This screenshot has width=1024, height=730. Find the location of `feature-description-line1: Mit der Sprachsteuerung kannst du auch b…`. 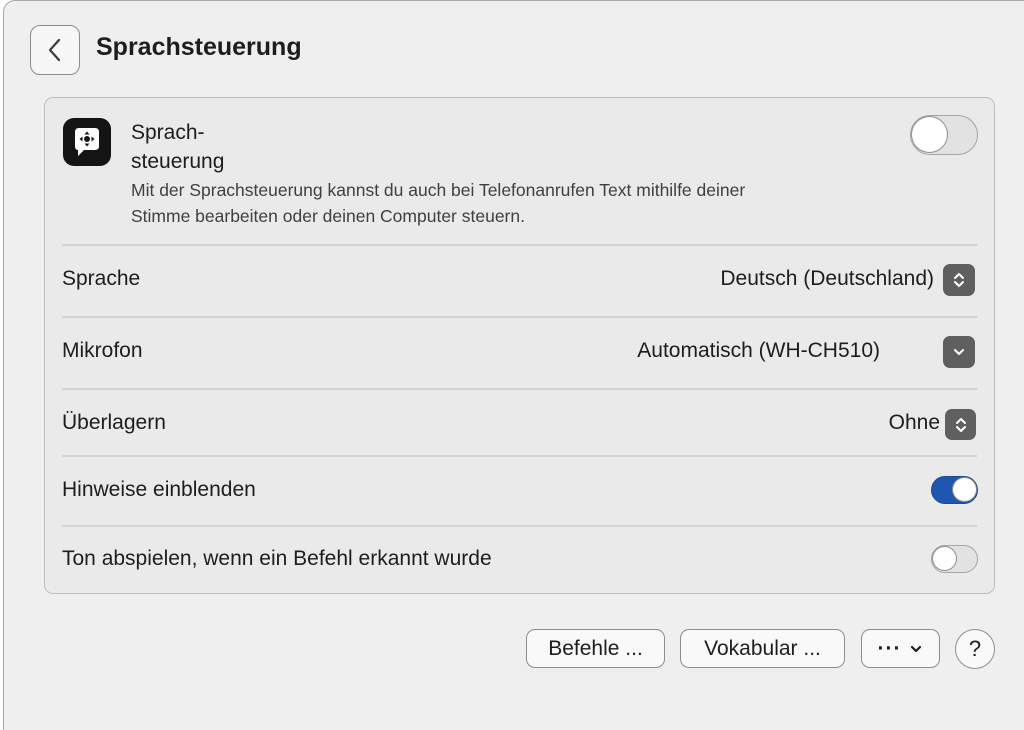

feature-description-line1: Mit der Sprachsteuerung kannst du auch b… is located at coordinates (438, 190).